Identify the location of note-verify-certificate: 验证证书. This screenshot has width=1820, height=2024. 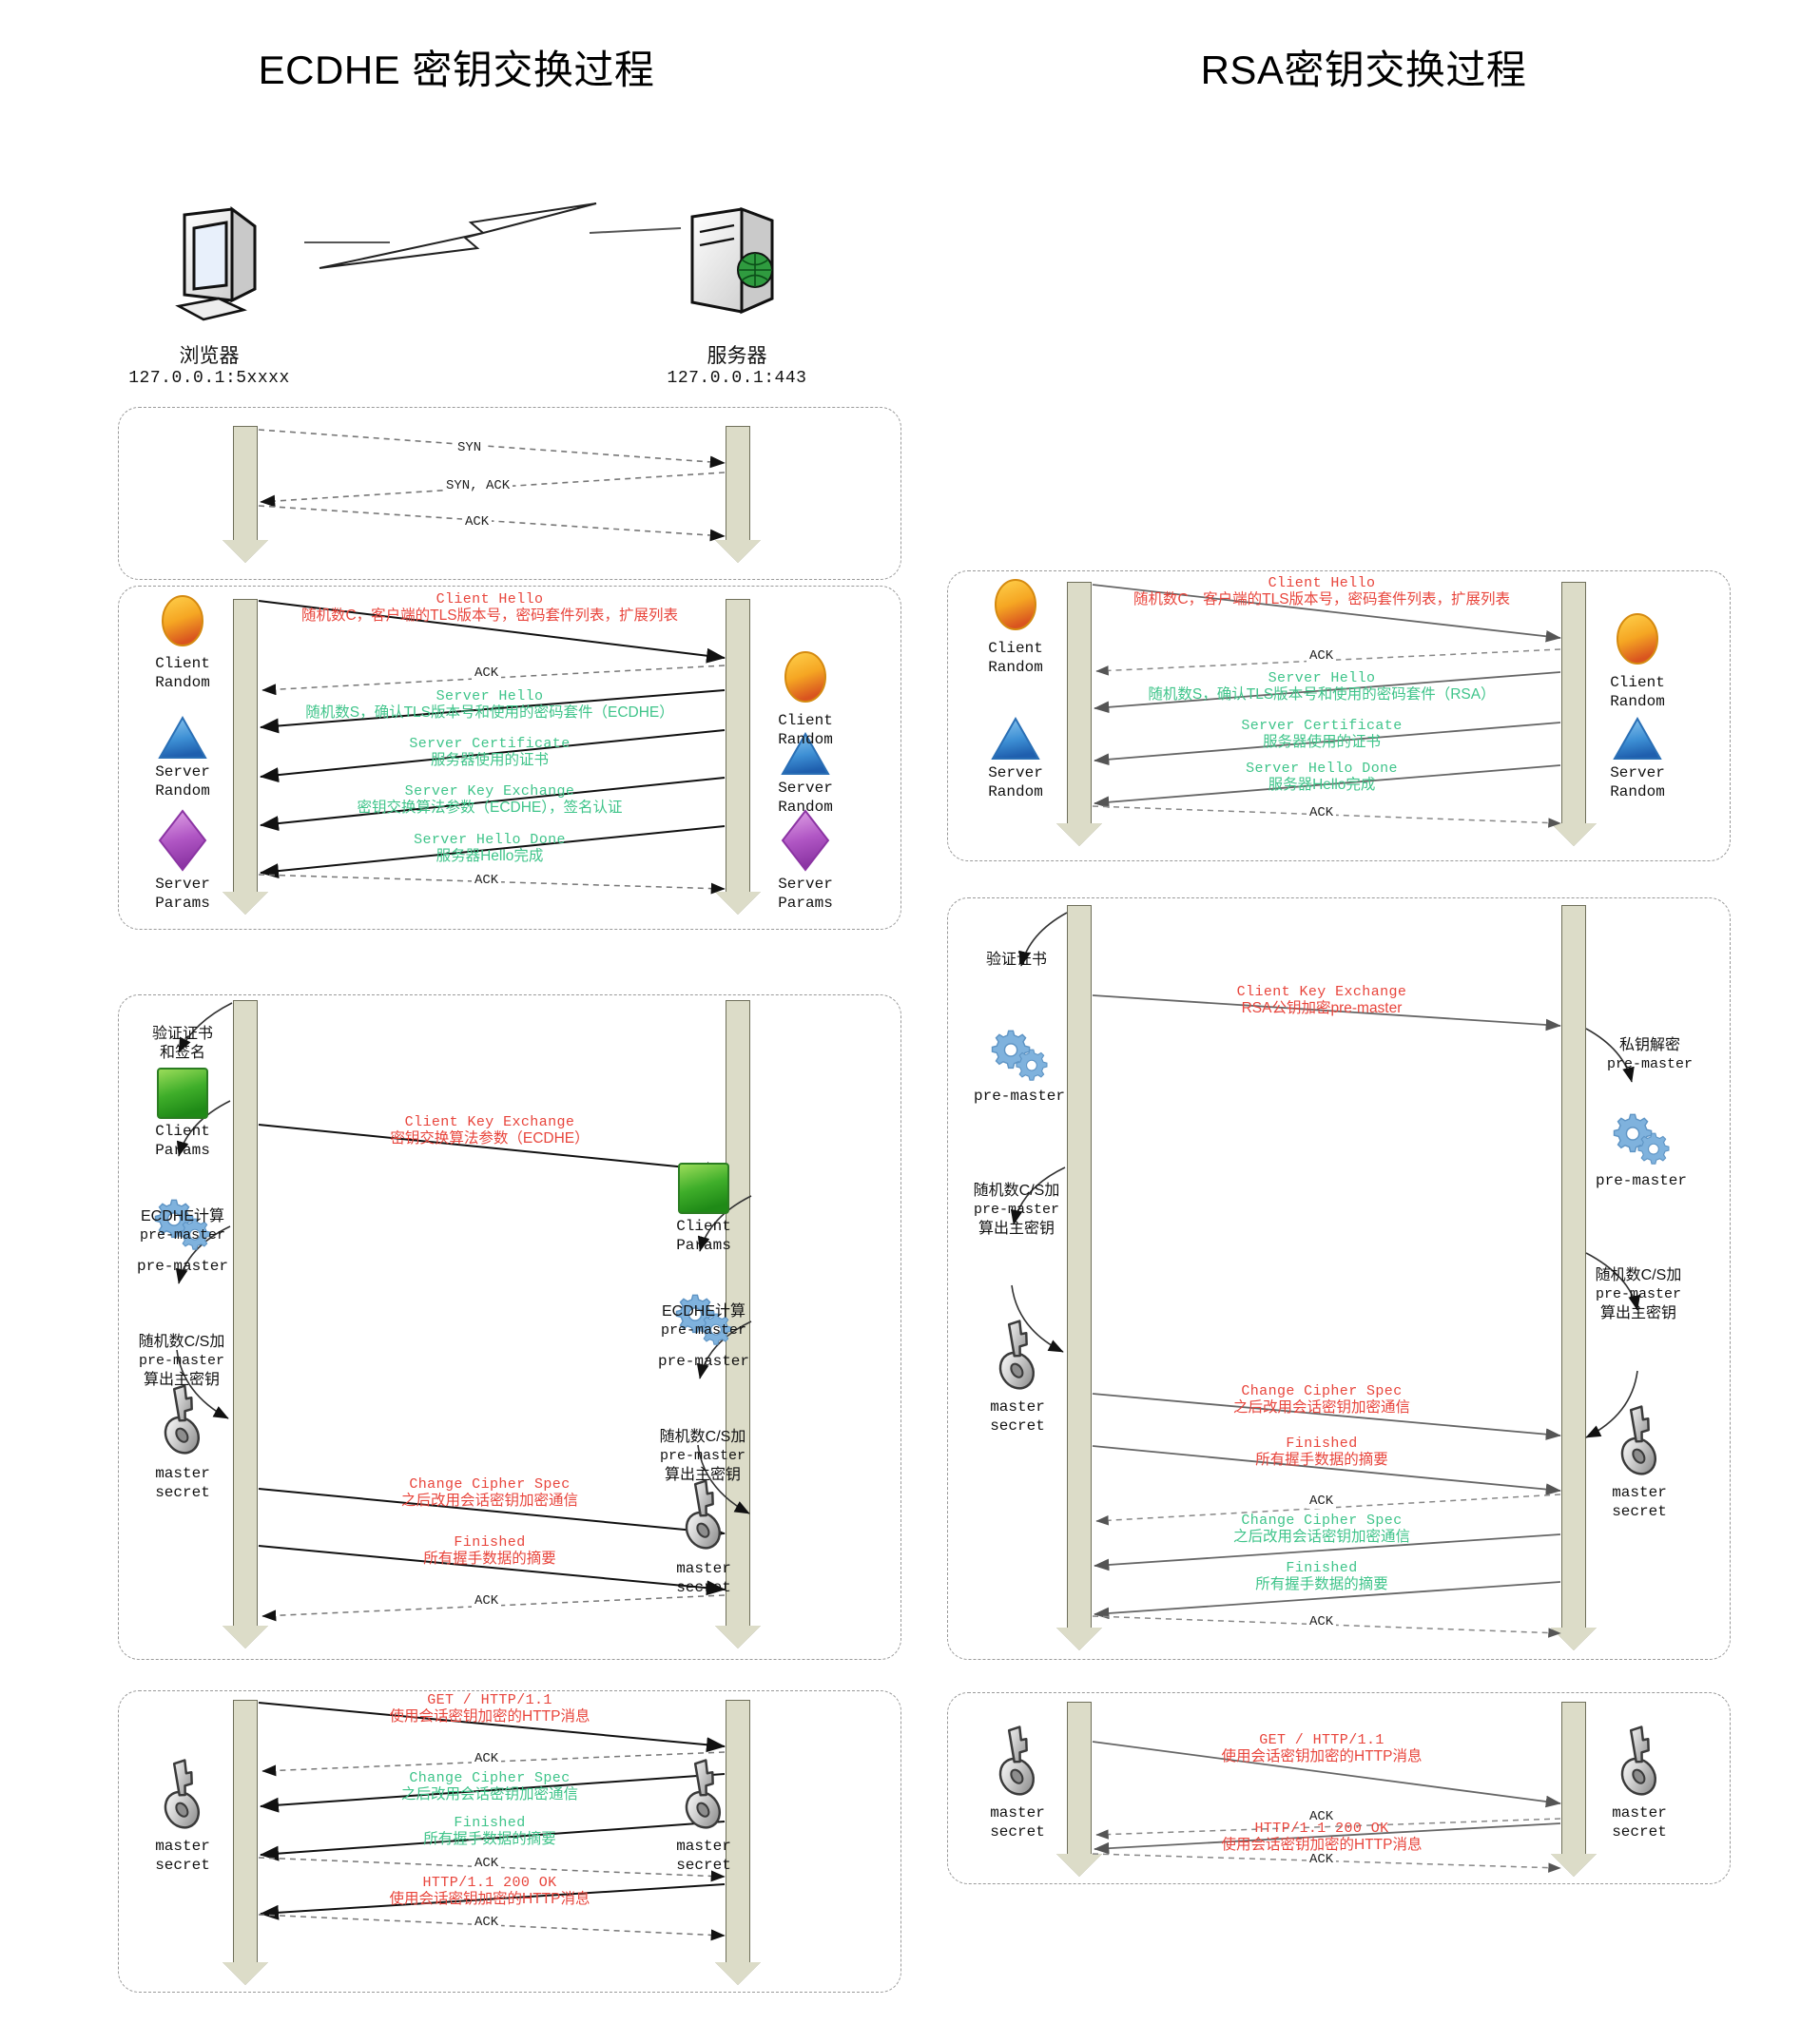
(1016, 960).